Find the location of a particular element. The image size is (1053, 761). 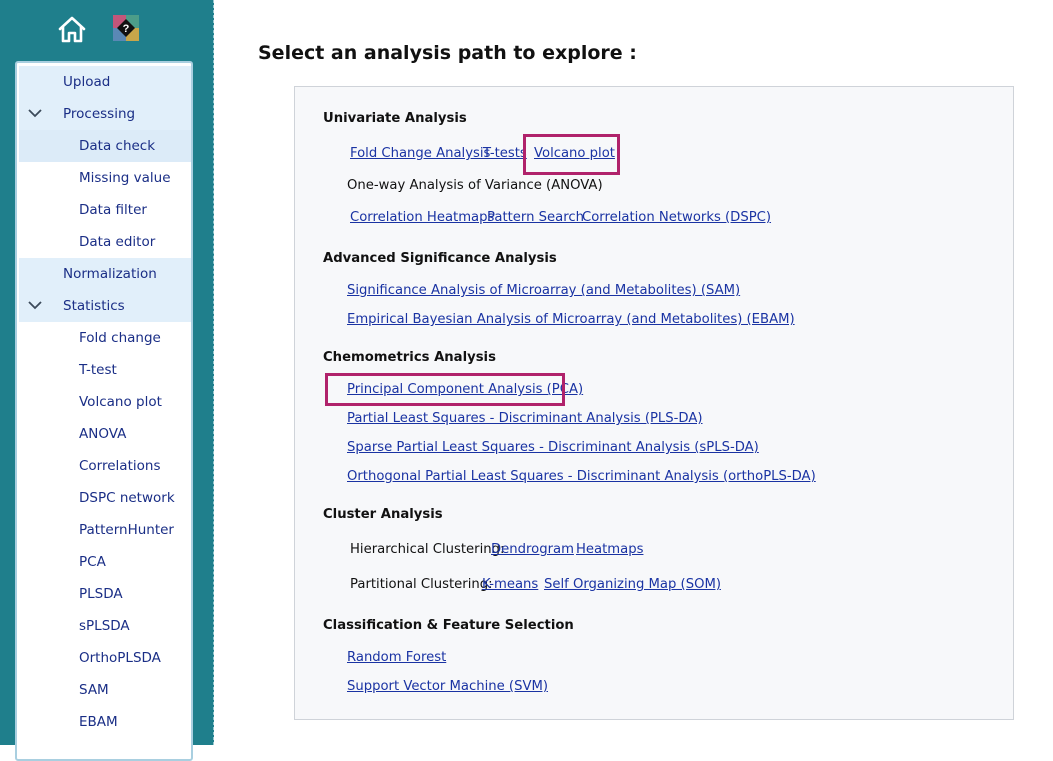

sidebar-item-splsda: sPLSDA is located at coordinates (105, 626).